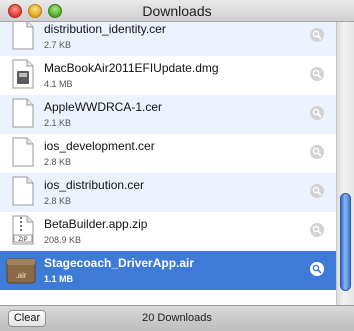 The height and width of the screenshot is (331, 354). I want to click on download-item-name: distribution_identity.cer, so click(105, 29).